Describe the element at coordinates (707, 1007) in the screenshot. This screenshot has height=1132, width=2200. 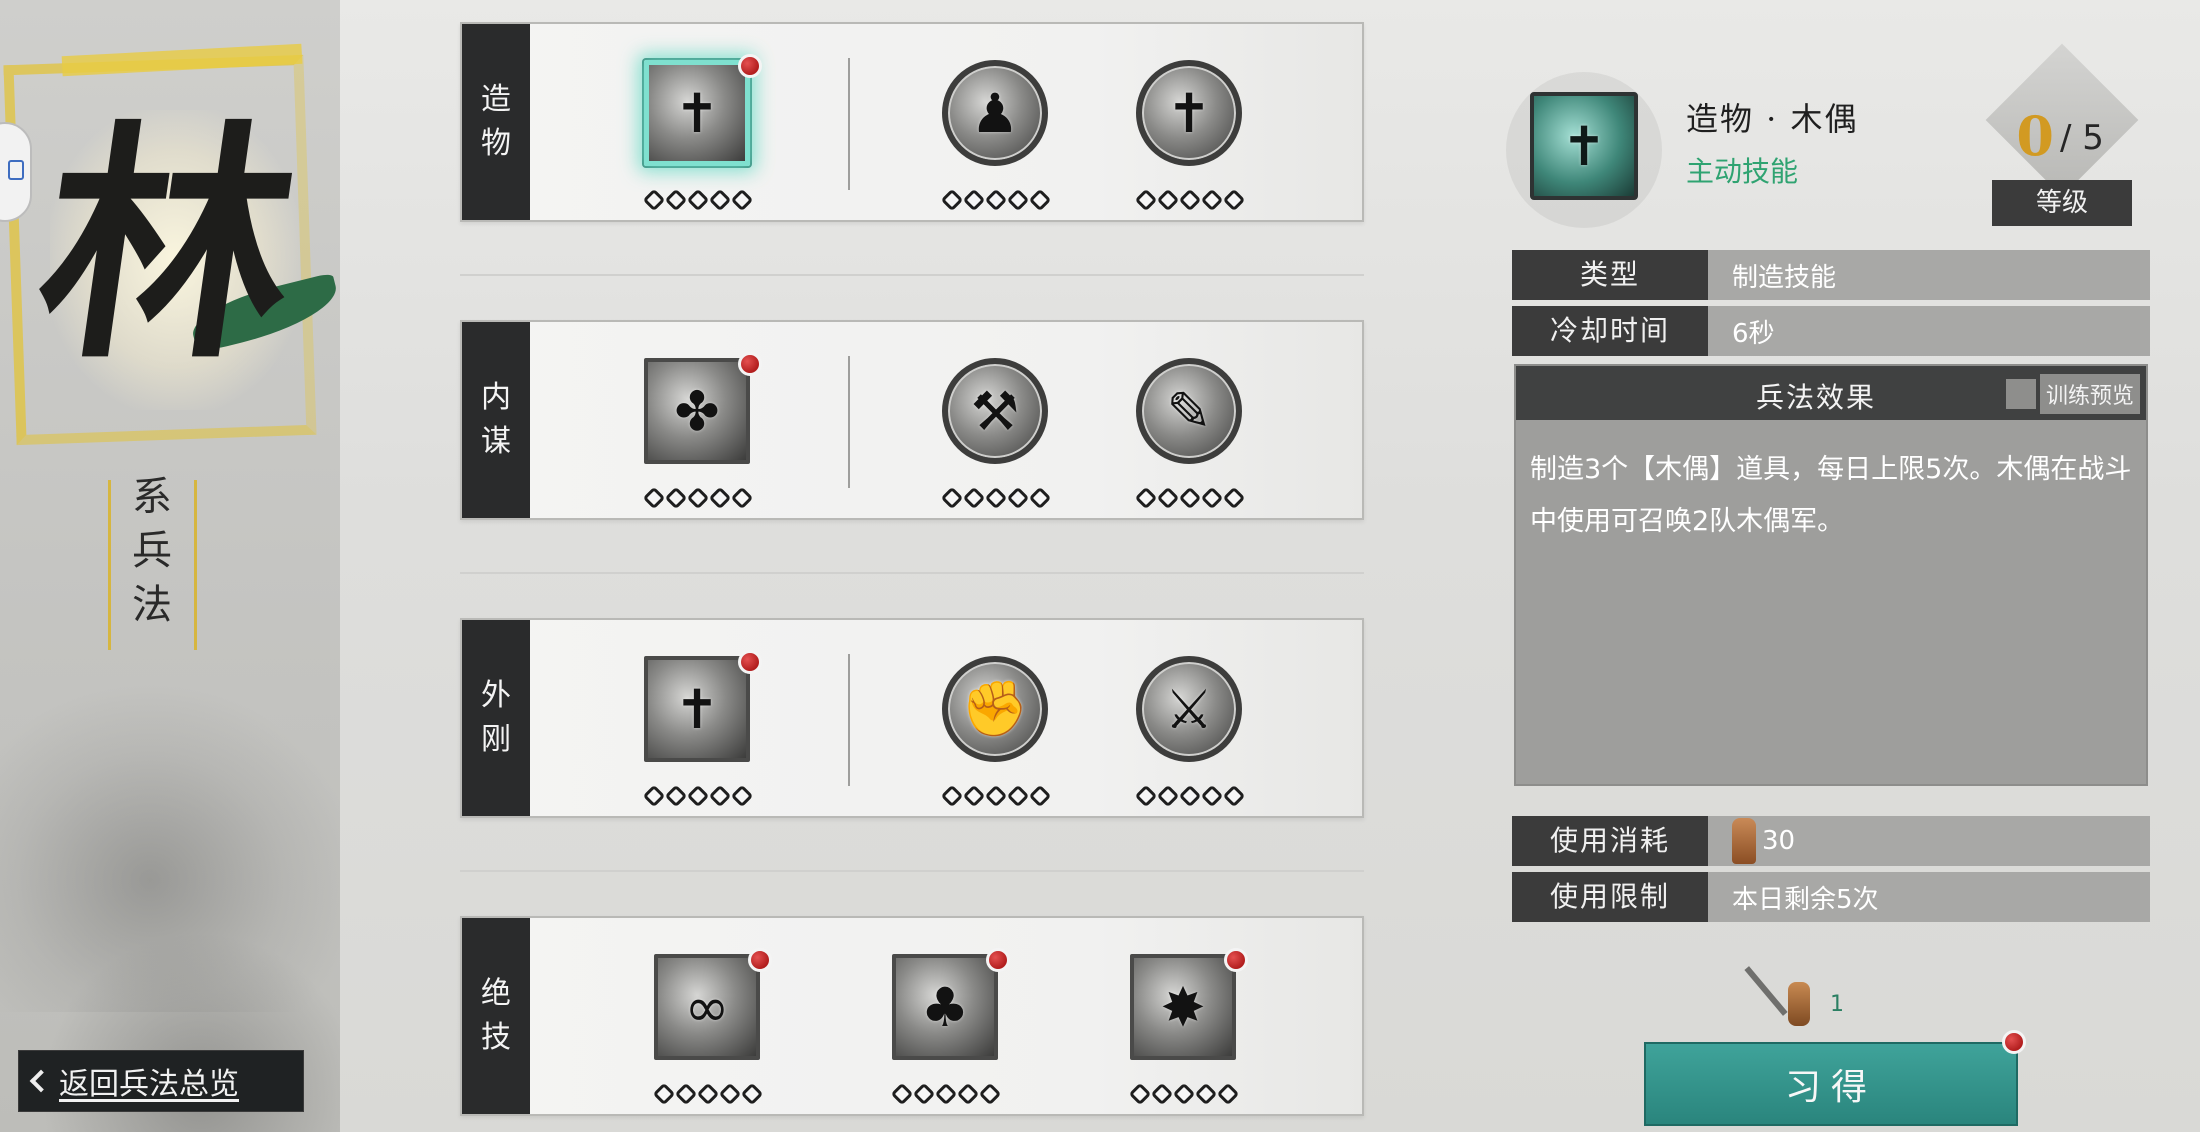
I see `skill-icon-frame: ∞` at that location.